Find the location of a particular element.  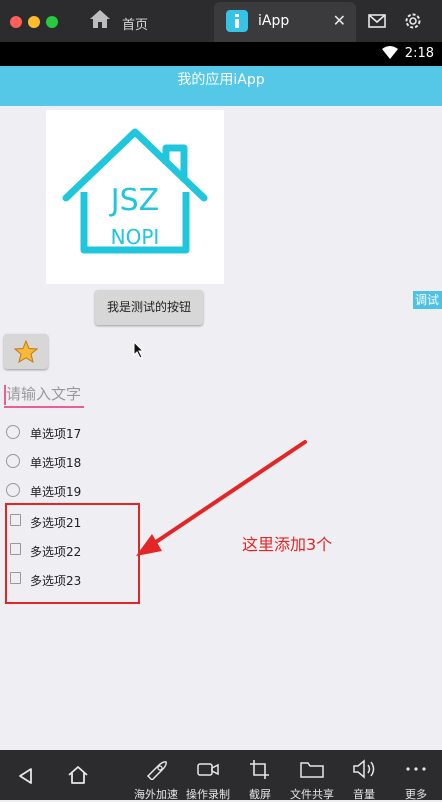

minimize-window-button is located at coordinates (34, 22).